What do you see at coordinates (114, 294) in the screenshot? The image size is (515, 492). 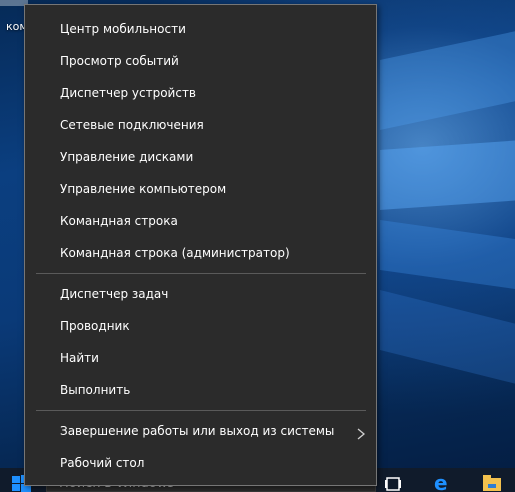 I see `menu-item-label: Диспетчер задач` at bounding box center [114, 294].